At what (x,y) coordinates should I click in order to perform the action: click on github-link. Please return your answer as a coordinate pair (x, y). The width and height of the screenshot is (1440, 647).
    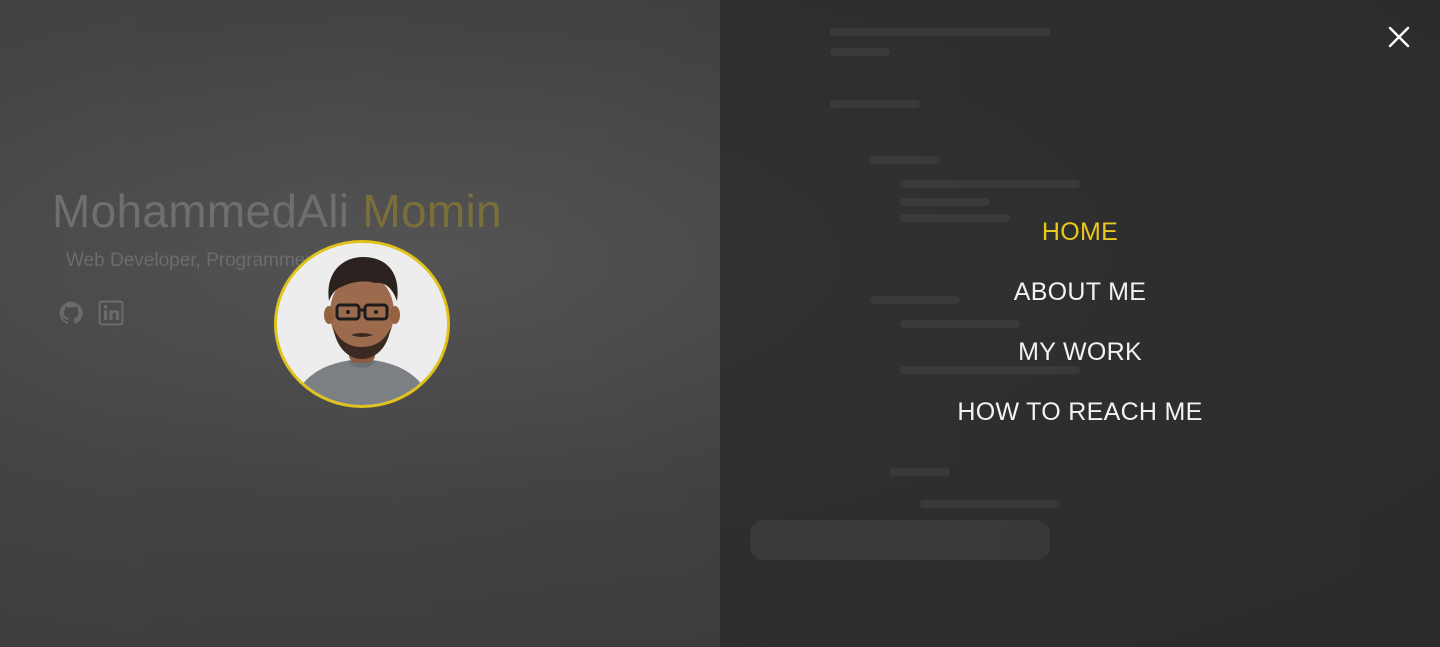
    Looking at the image, I should click on (71, 315).